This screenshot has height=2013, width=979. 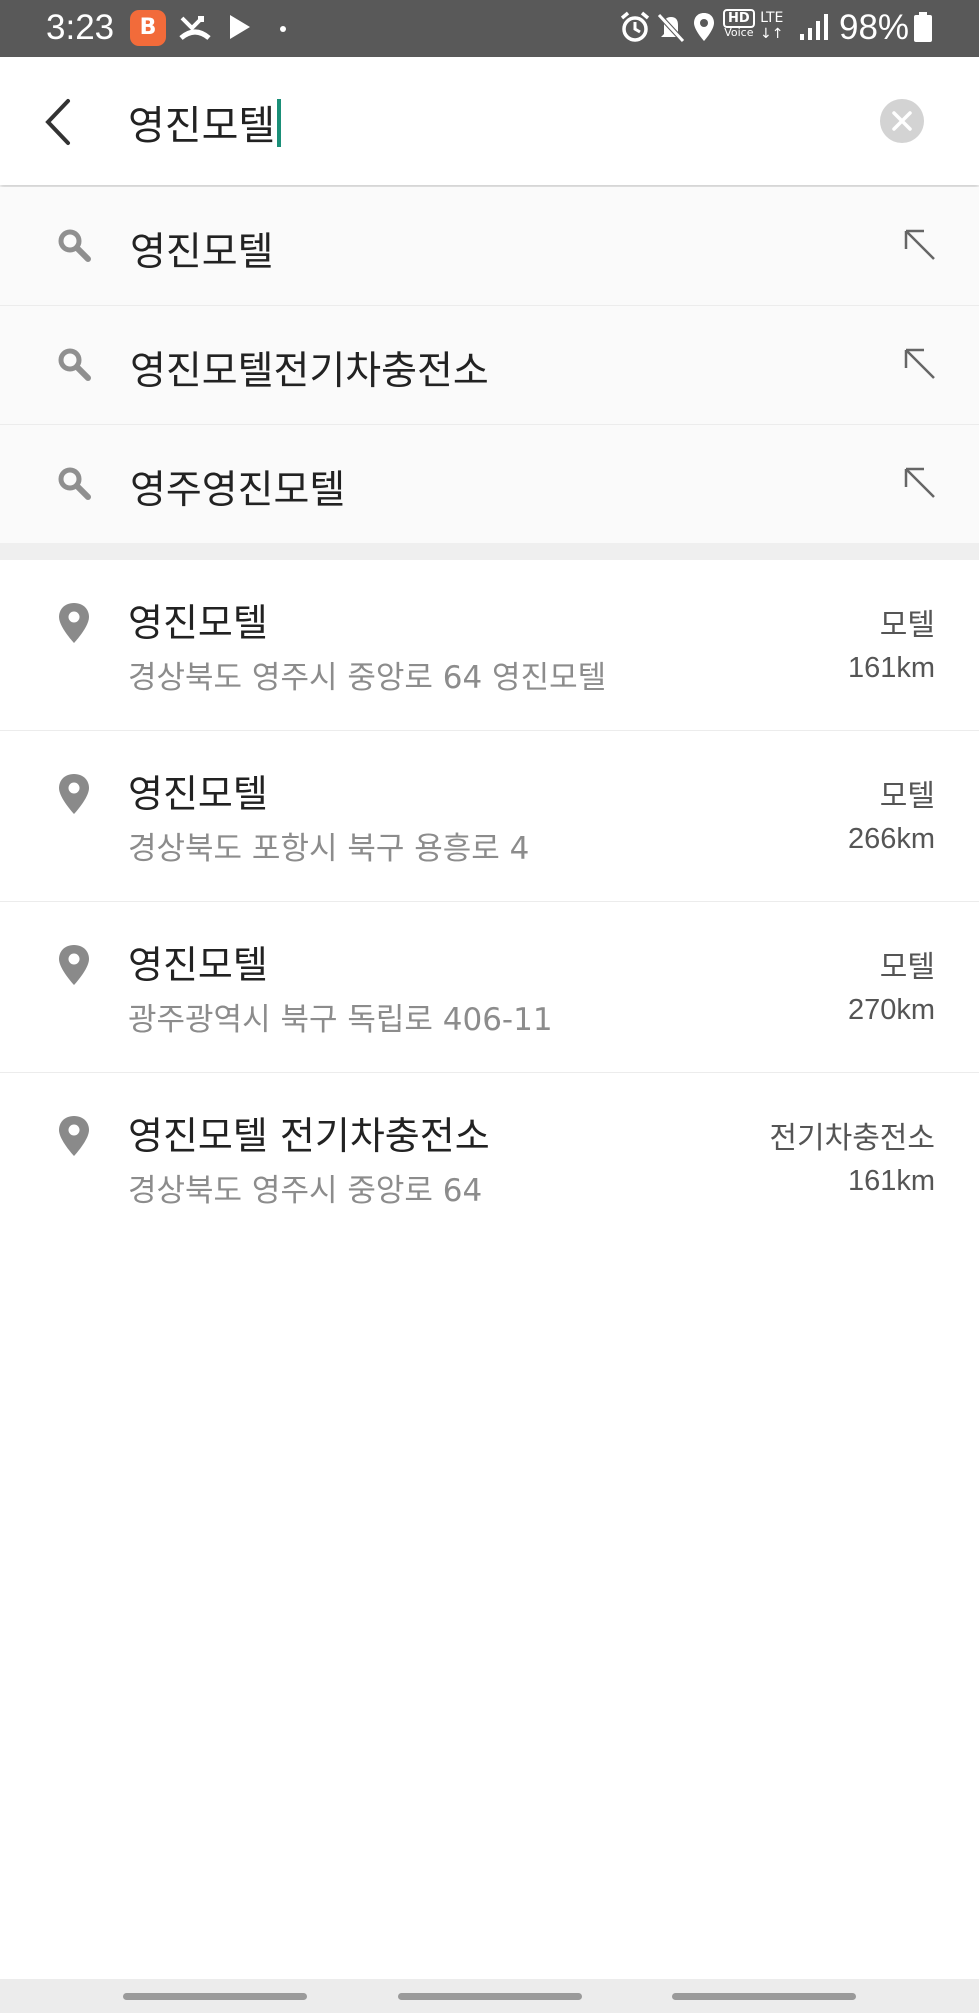 What do you see at coordinates (772, 26) in the screenshot?
I see `lte-icon: LTE ↓↑` at bounding box center [772, 26].